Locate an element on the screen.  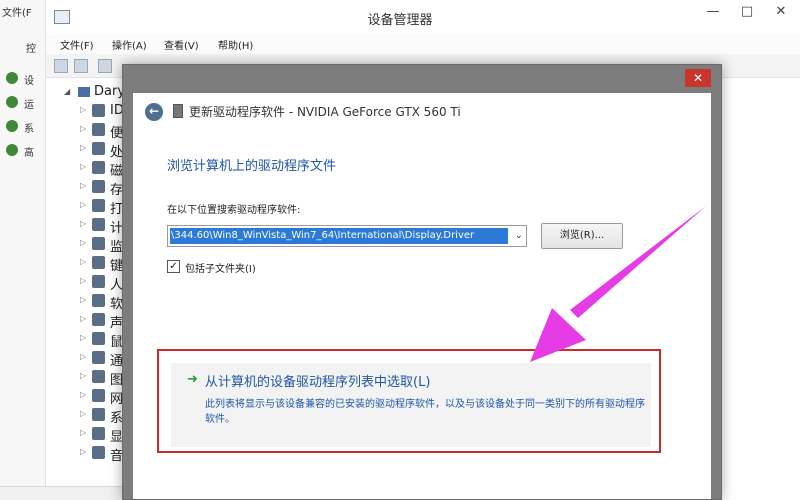
tree-item: ▷ 图 is located at coordinates (86, 378).